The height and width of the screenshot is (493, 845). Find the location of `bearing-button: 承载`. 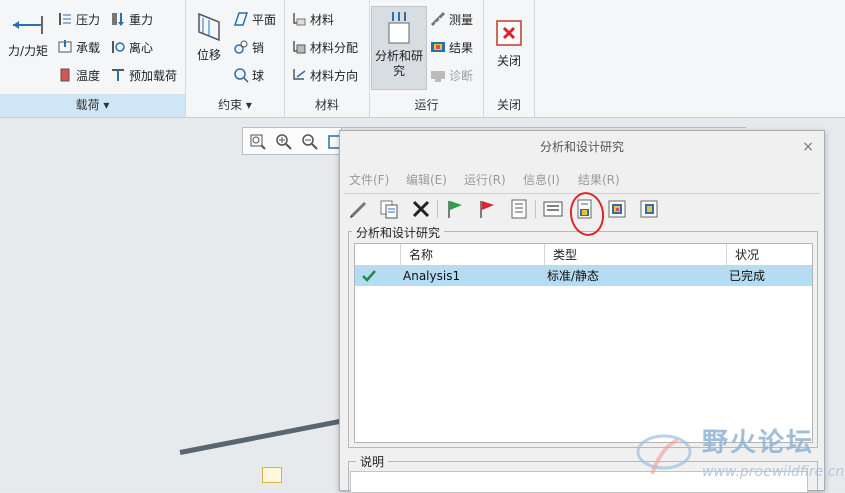

bearing-button: 承载 is located at coordinates (78, 48).